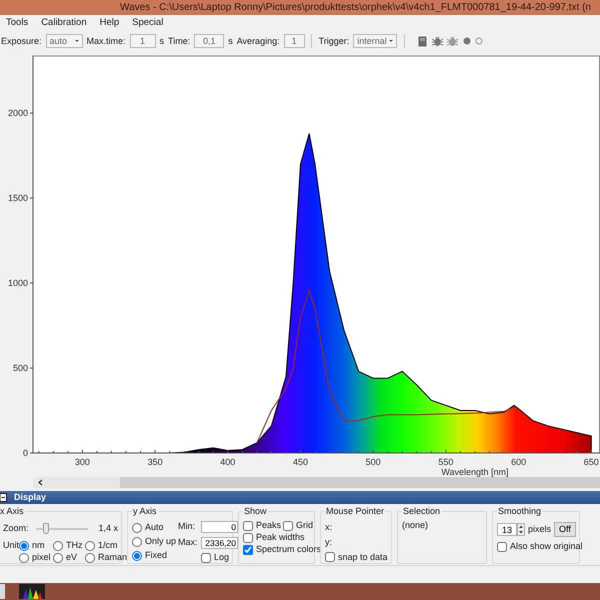 This screenshot has height=600, width=600. Describe the element at coordinates (300, 462) in the screenshot. I see `tick-label: 450` at that location.